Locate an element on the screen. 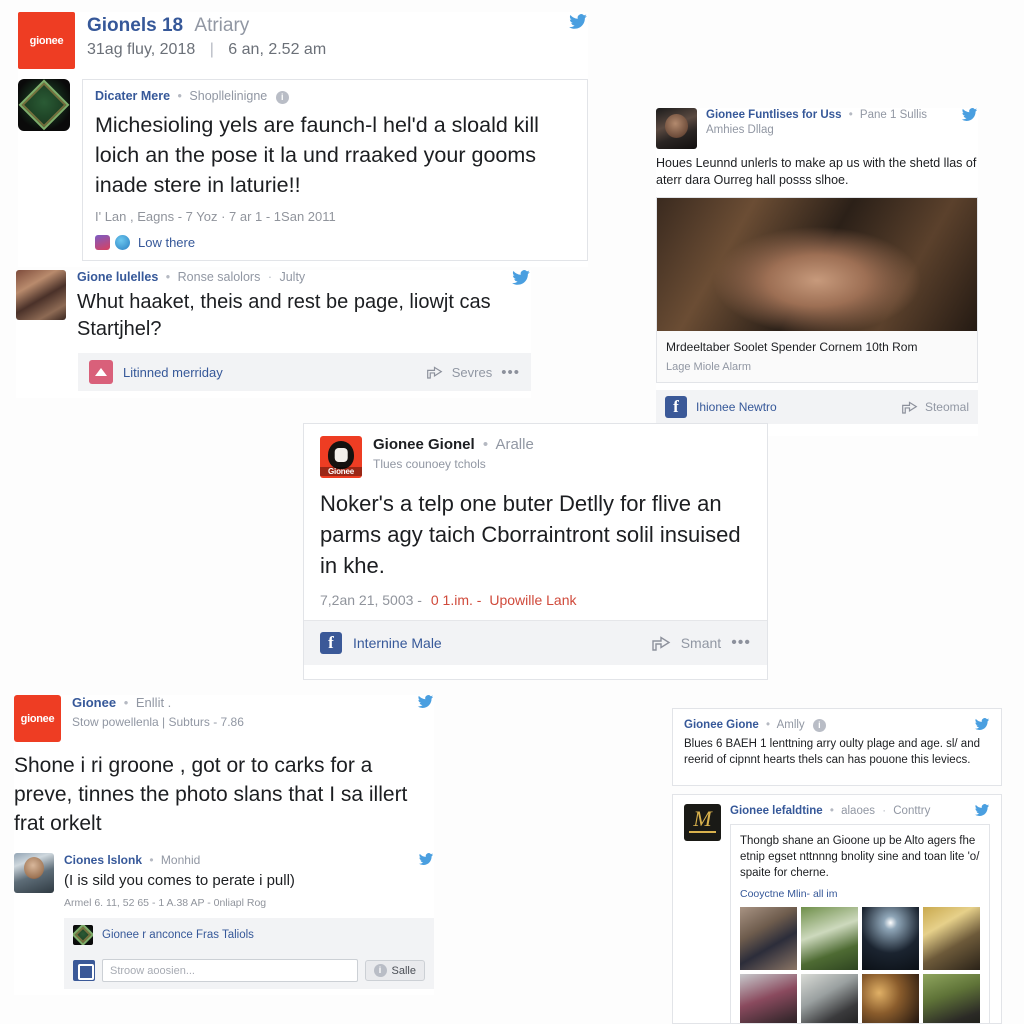  mw-monogram-avatar is located at coordinates (702, 822).